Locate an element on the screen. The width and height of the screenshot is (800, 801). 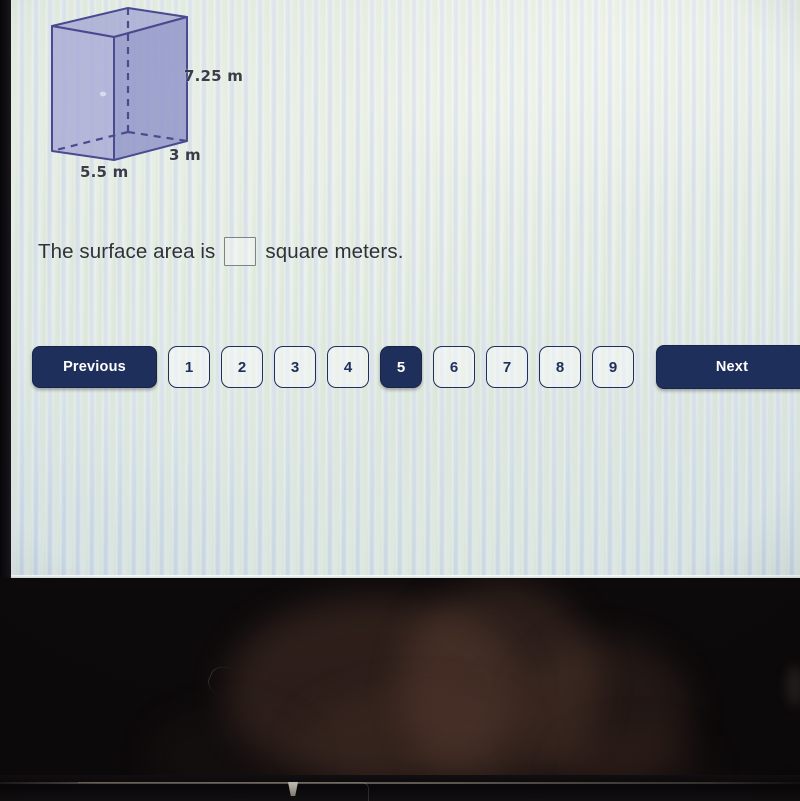
screen-scratch is located at coordinates (231, 685).